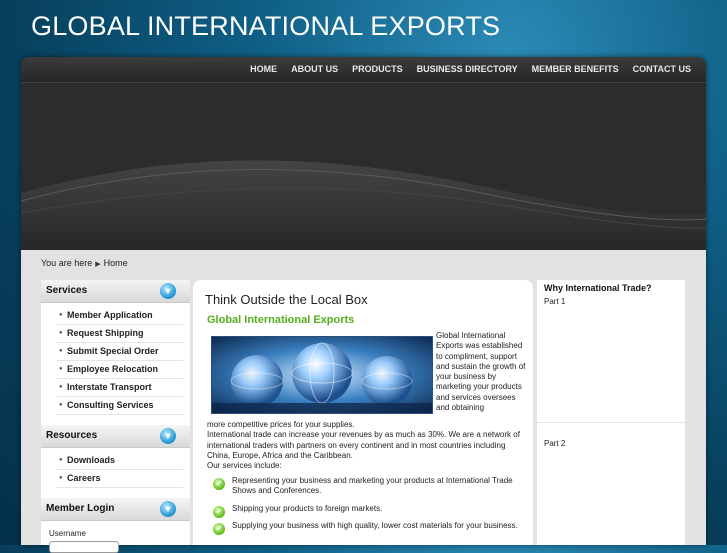 Image resolution: width=727 pixels, height=553 pixels. I want to click on sidebar-item-label: Interstate Transport, so click(109, 387).